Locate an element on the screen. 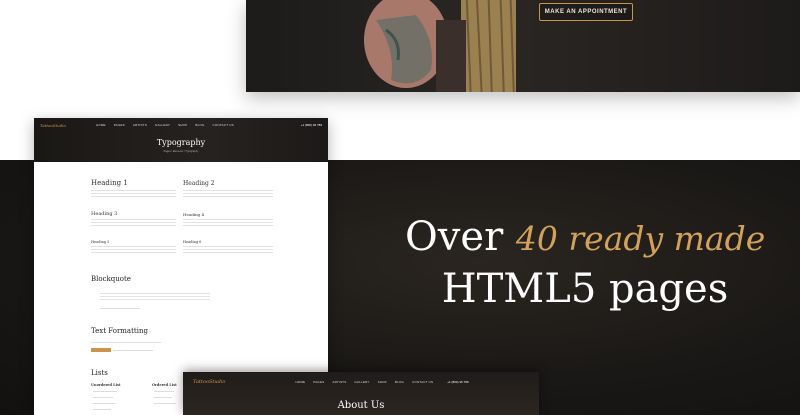 This screenshot has width=800, height=415. nav-item-gallery: GALLERY is located at coordinates (162, 125).